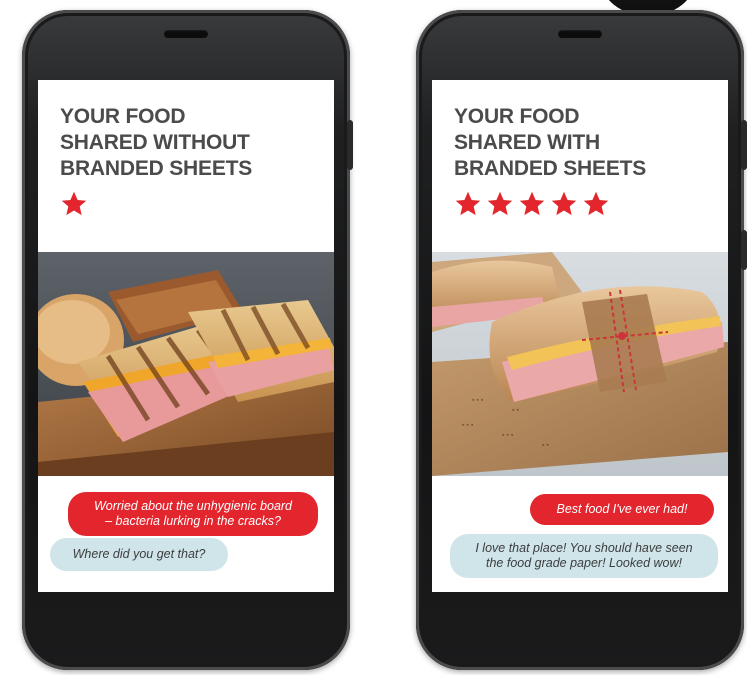 Image resolution: width=747 pixels, height=675 pixels. I want to click on chat-bubble-incoming: Best food I've ever had!, so click(622, 509).